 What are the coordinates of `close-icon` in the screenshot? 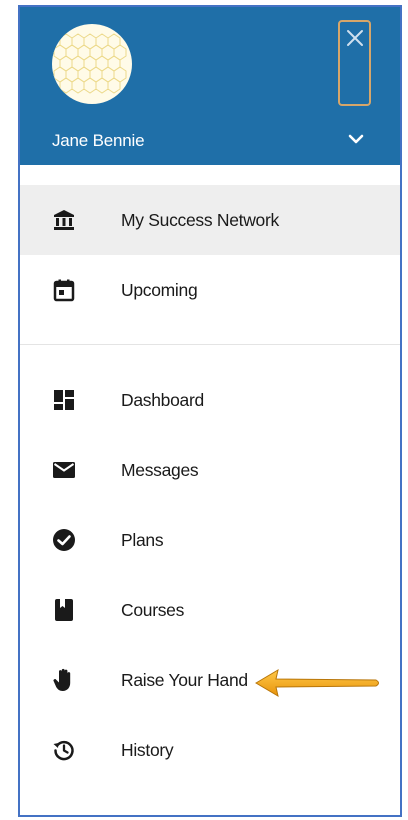 It's located at (355, 38).